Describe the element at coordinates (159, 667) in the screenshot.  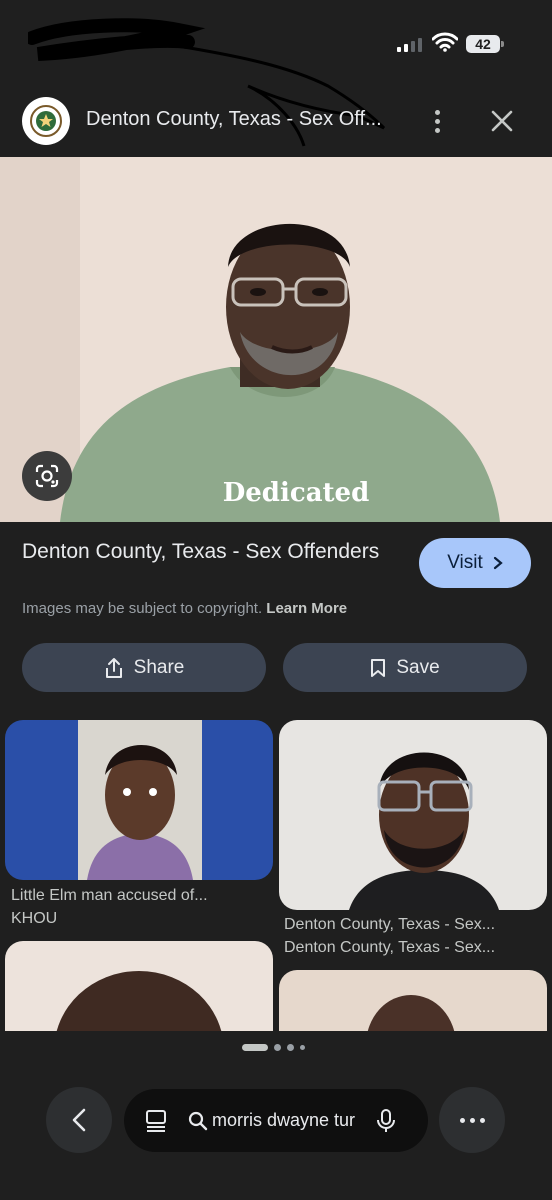
I see `share-label: Share` at that location.